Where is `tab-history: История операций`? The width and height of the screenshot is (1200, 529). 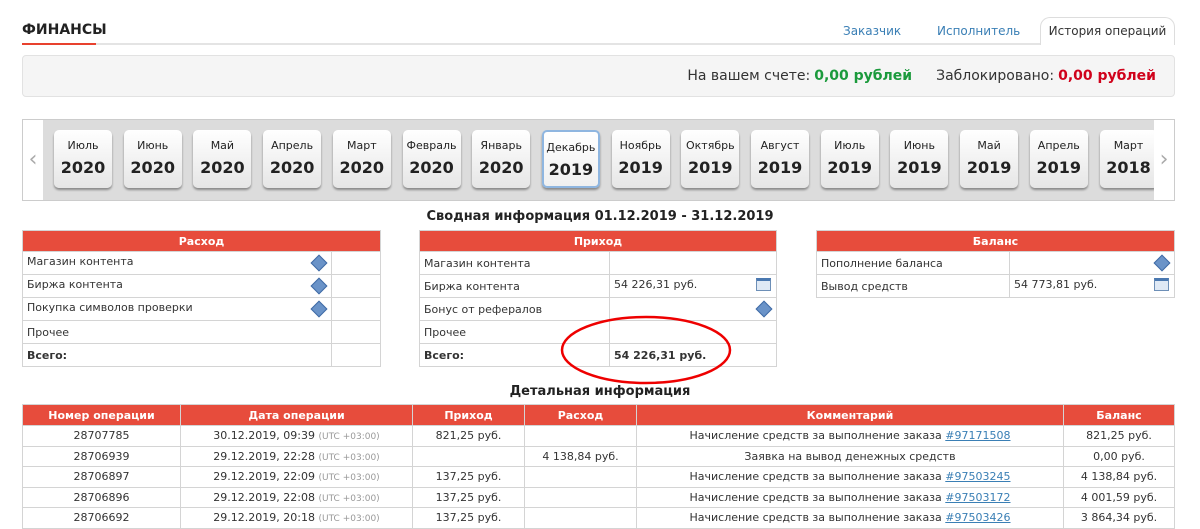
tab-history: История операций is located at coordinates (1107, 31).